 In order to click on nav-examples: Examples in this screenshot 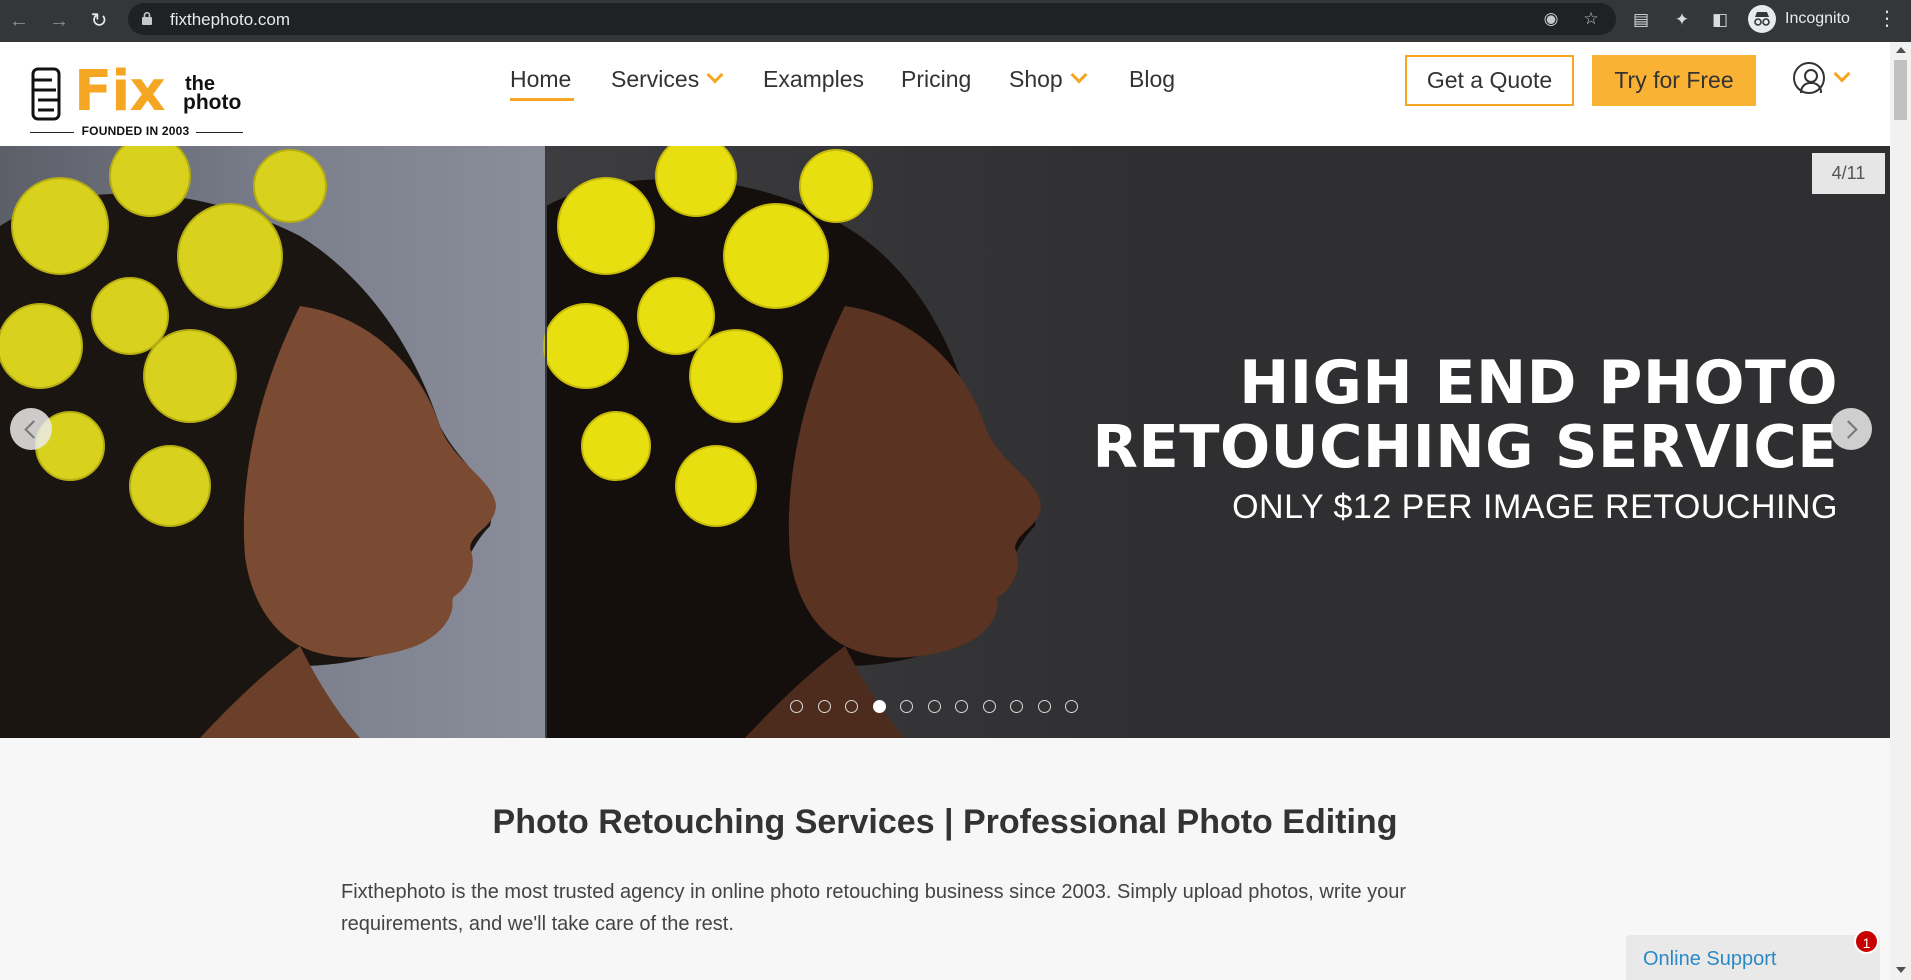, I will do `click(813, 79)`.